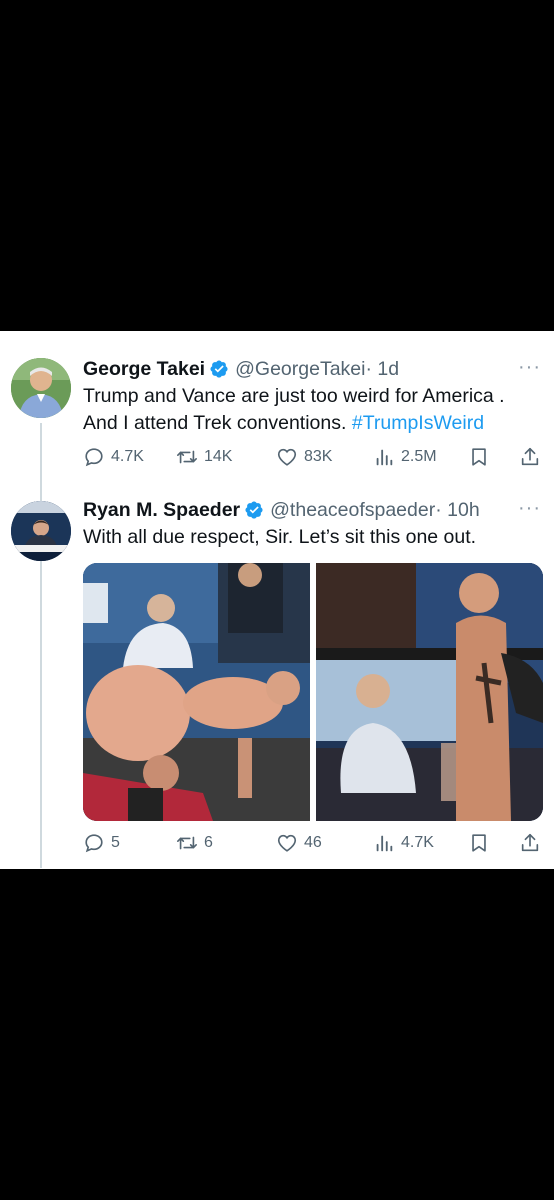 Image resolution: width=554 pixels, height=1200 pixels. Describe the element at coordinates (318, 456) in the screenshot. I see `like-count: 83K` at that location.